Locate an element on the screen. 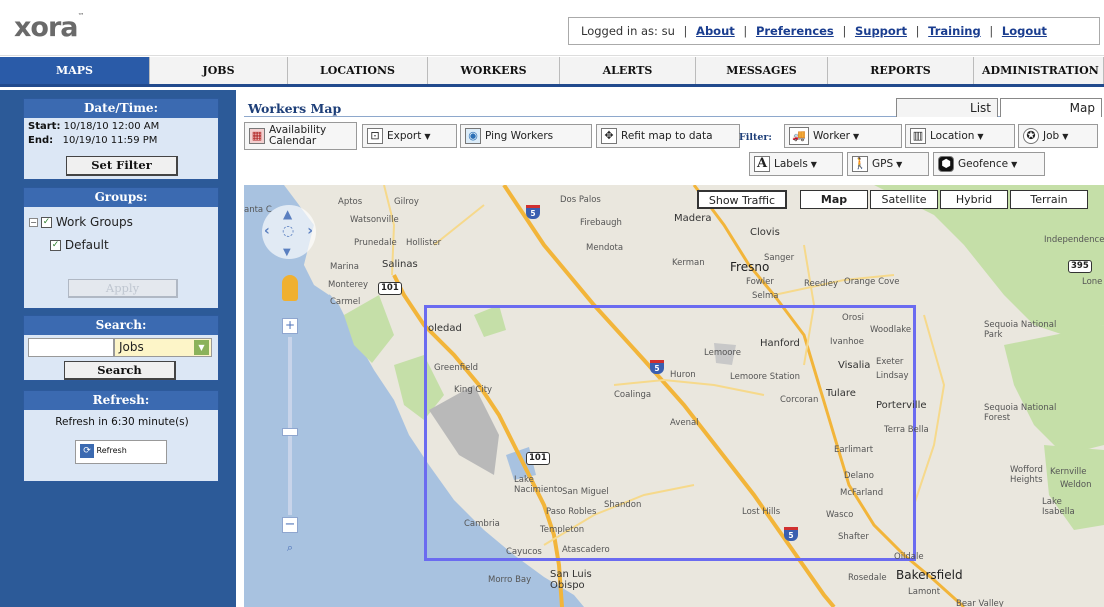 The image size is (1104, 607). place-label: McFarland is located at coordinates (862, 493).